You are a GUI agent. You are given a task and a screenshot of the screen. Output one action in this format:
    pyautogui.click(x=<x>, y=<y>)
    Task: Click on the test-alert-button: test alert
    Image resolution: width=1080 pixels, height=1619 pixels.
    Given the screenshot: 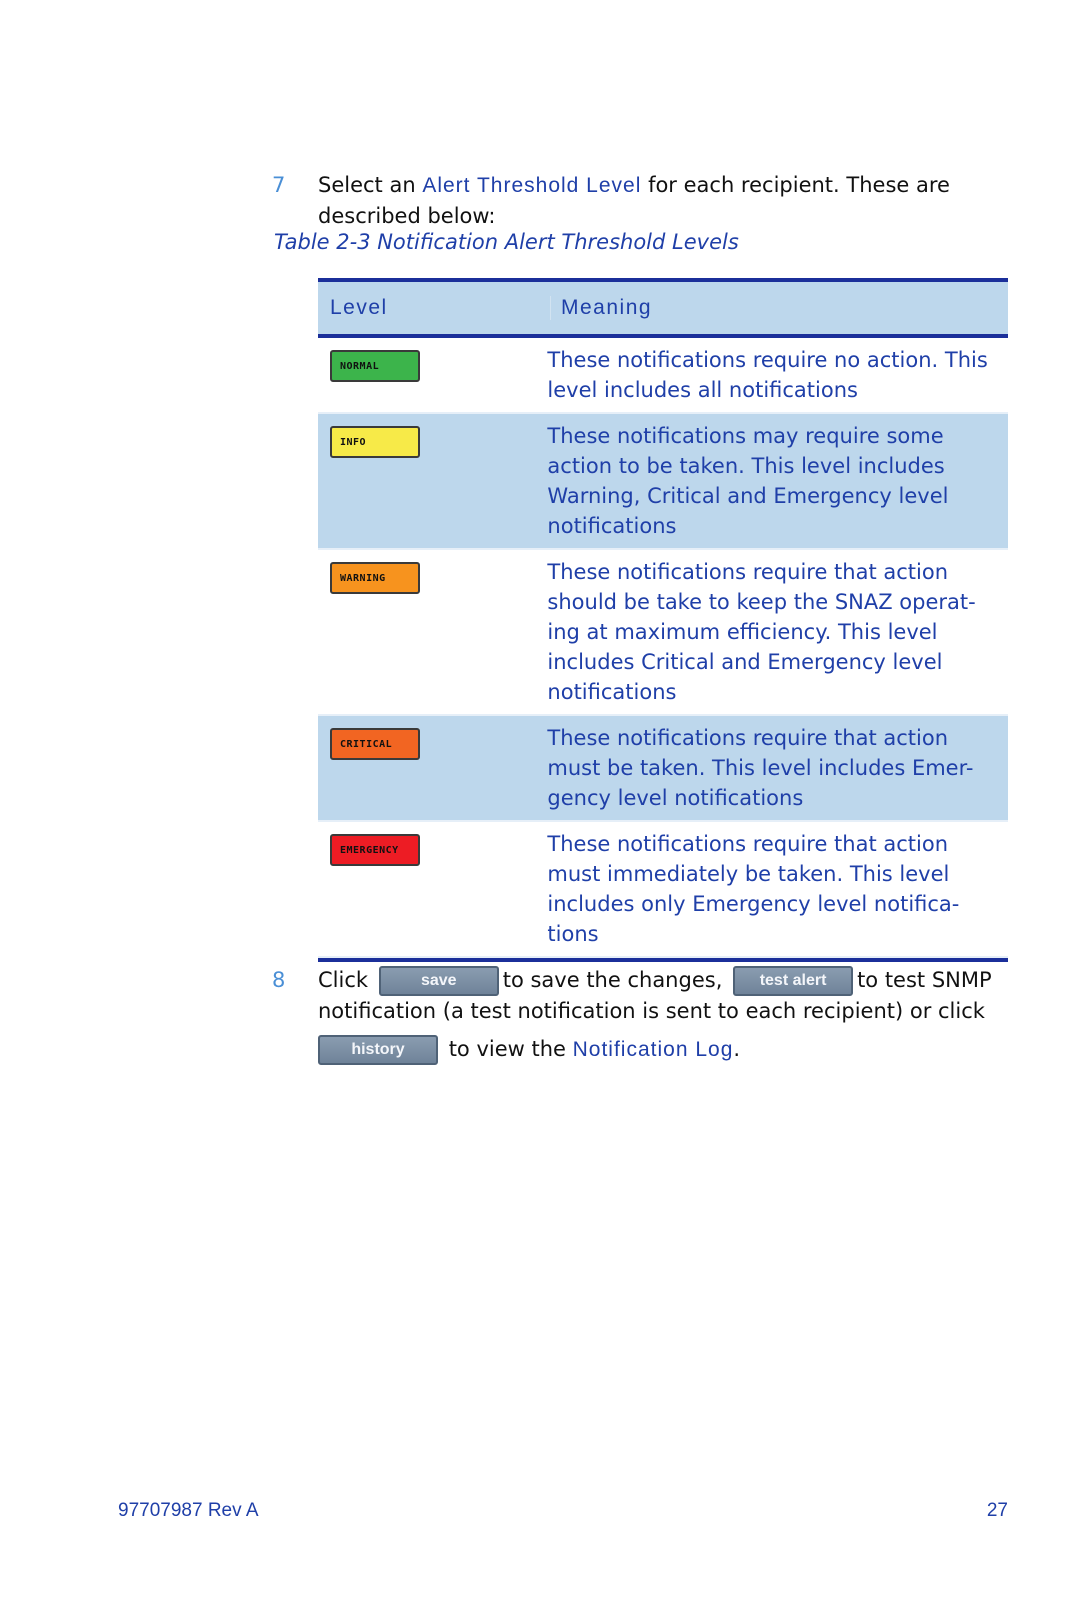 What is the action you would take?
    pyautogui.click(x=793, y=981)
    